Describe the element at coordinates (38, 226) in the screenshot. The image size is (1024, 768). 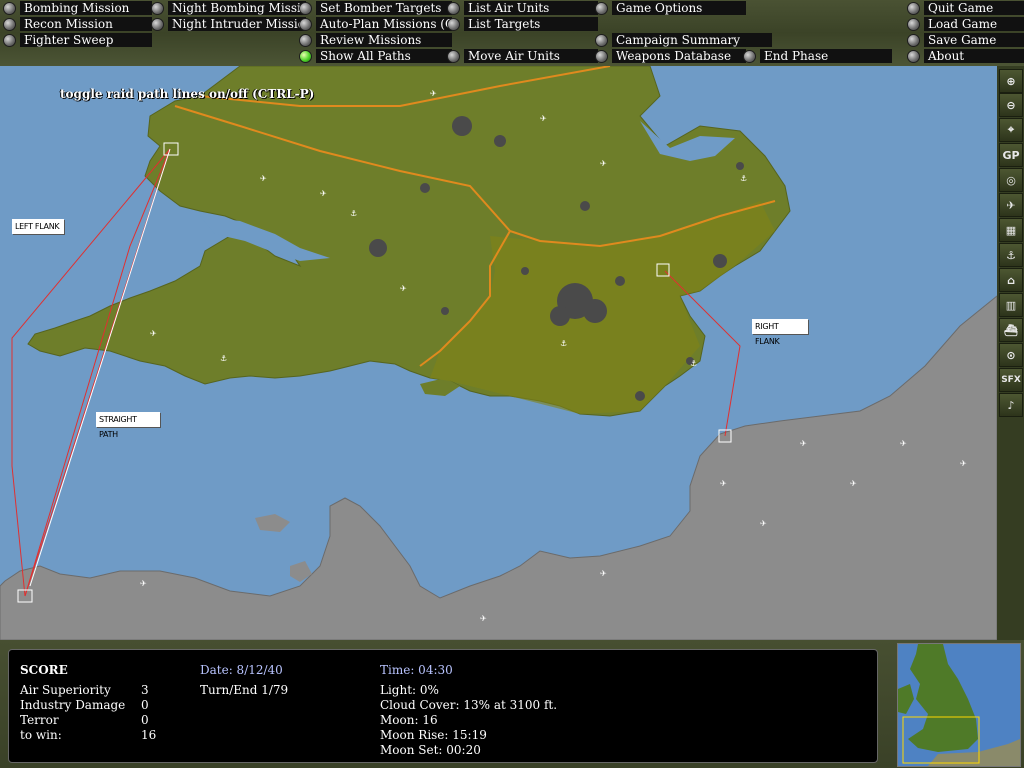
I see `left-flank-label: LEFT FLANK` at that location.